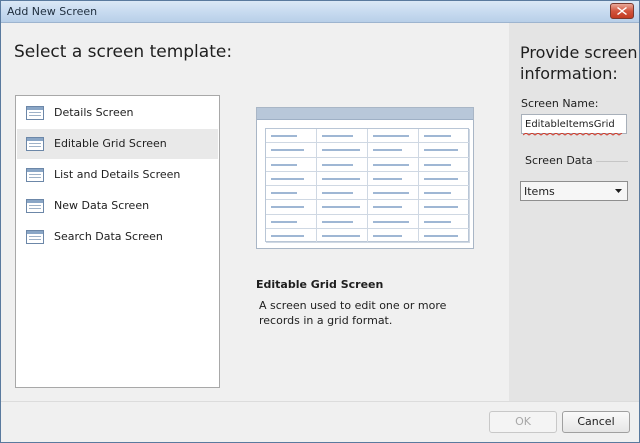  Describe the element at coordinates (320, 284) in the screenshot. I see `template-title: Editable Grid Screen` at that location.